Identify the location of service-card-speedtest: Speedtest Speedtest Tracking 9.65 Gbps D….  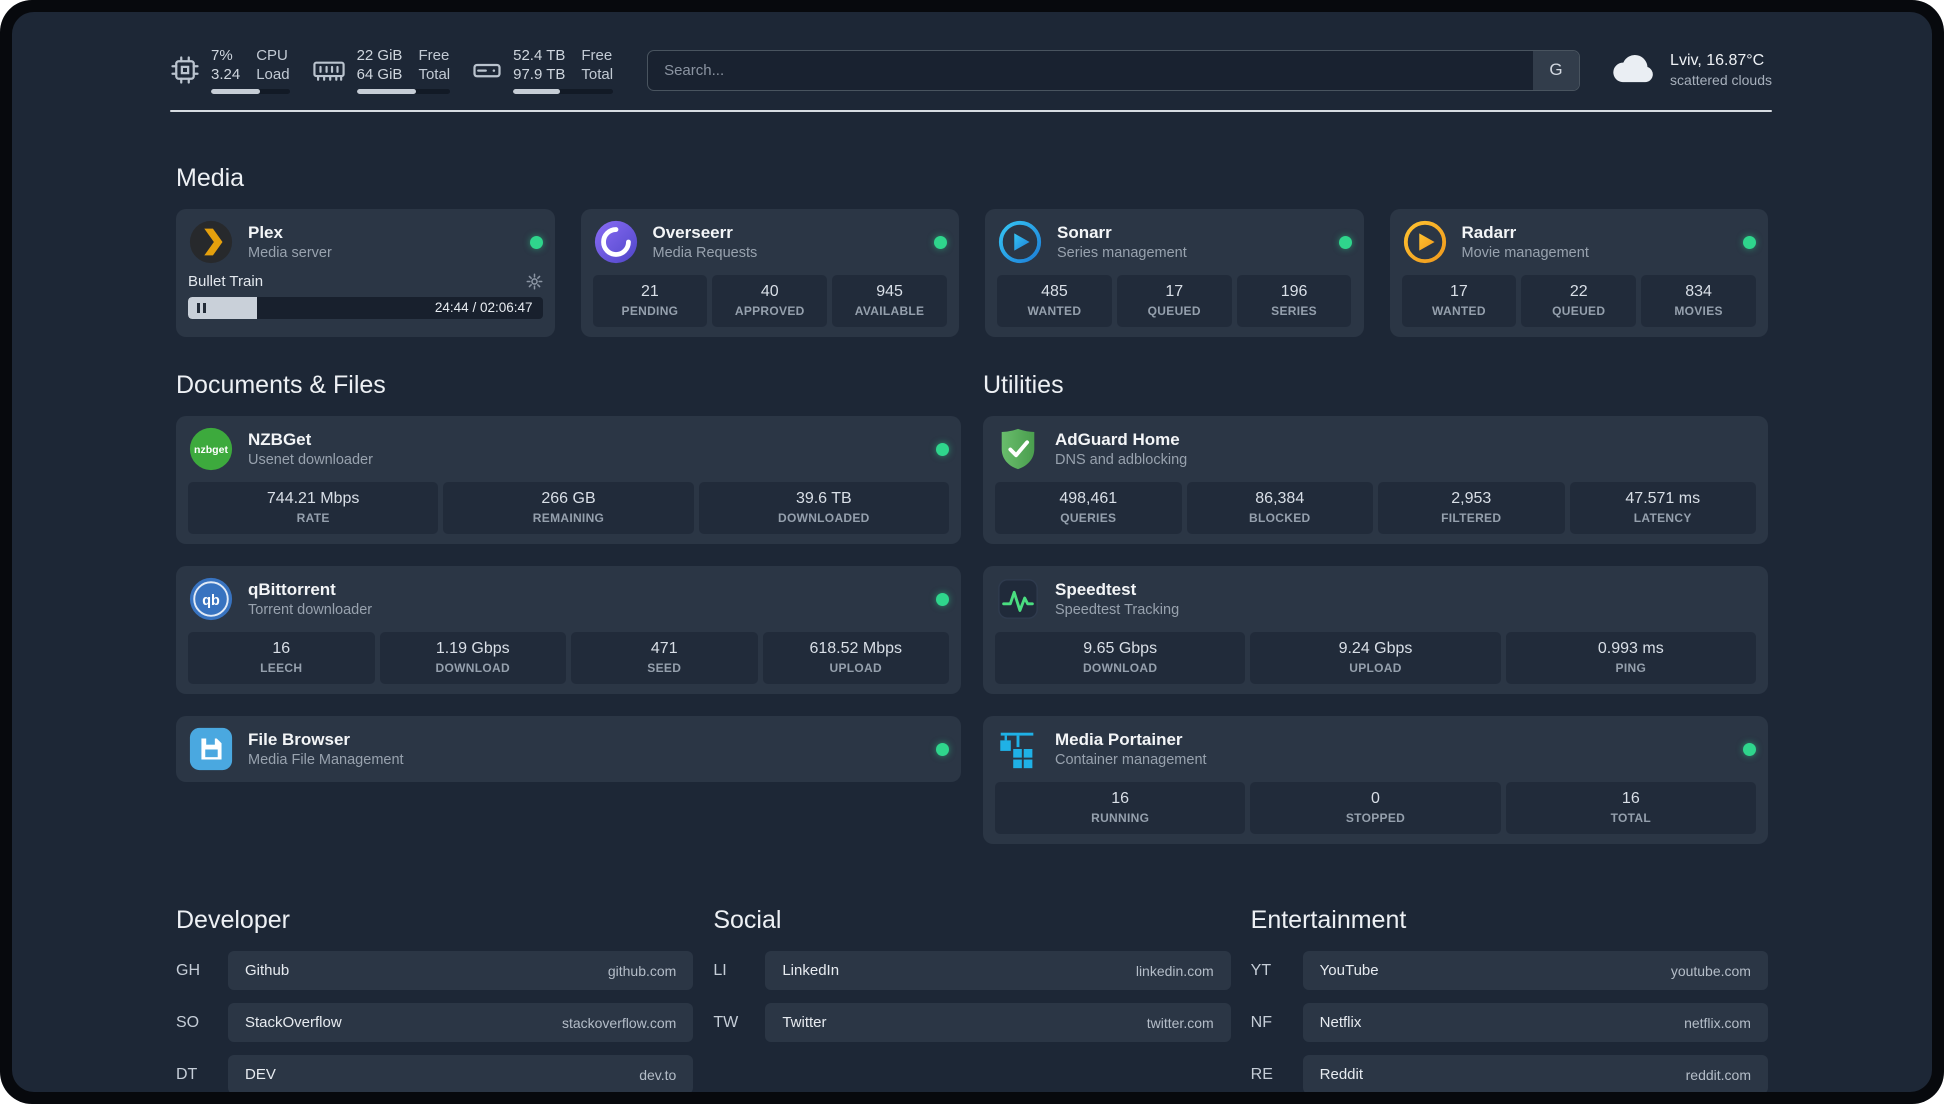
(1375, 630).